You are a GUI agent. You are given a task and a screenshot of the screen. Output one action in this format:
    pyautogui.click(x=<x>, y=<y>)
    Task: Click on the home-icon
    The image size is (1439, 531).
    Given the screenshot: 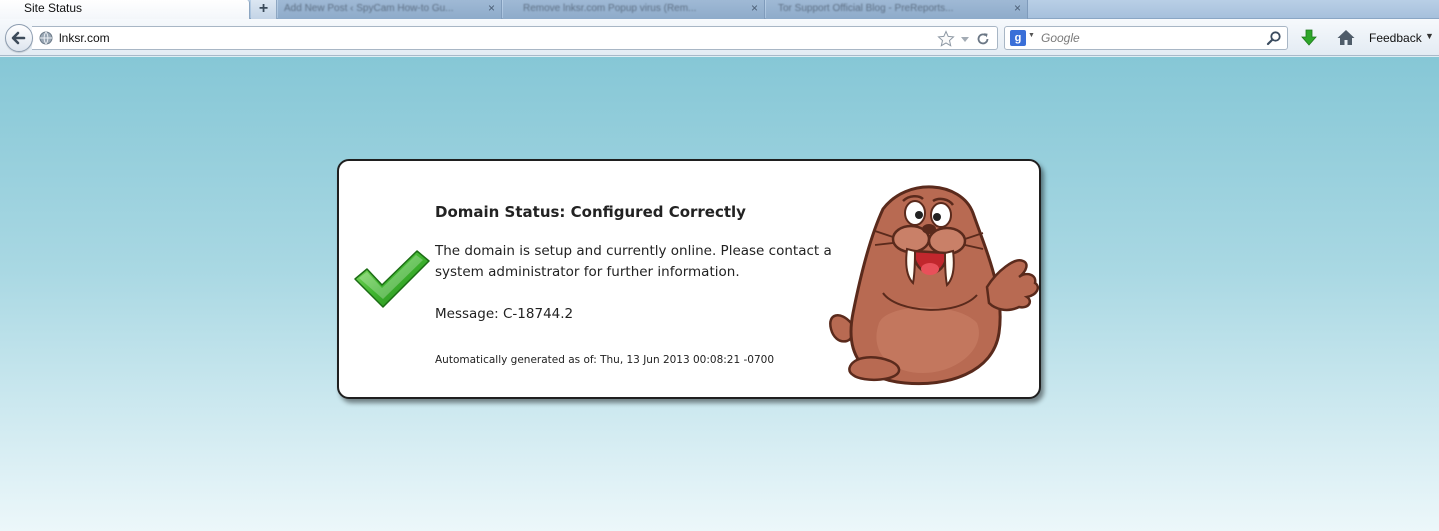 What is the action you would take?
    pyautogui.click(x=1346, y=38)
    